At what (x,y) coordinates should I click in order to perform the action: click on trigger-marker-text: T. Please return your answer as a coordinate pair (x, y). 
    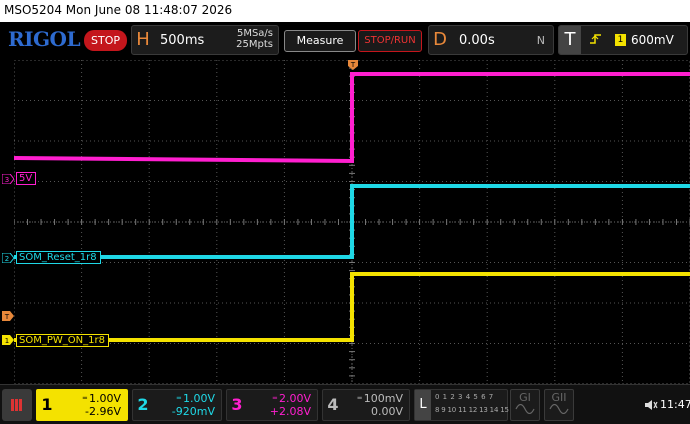
    Looking at the image, I should click on (353, 65).